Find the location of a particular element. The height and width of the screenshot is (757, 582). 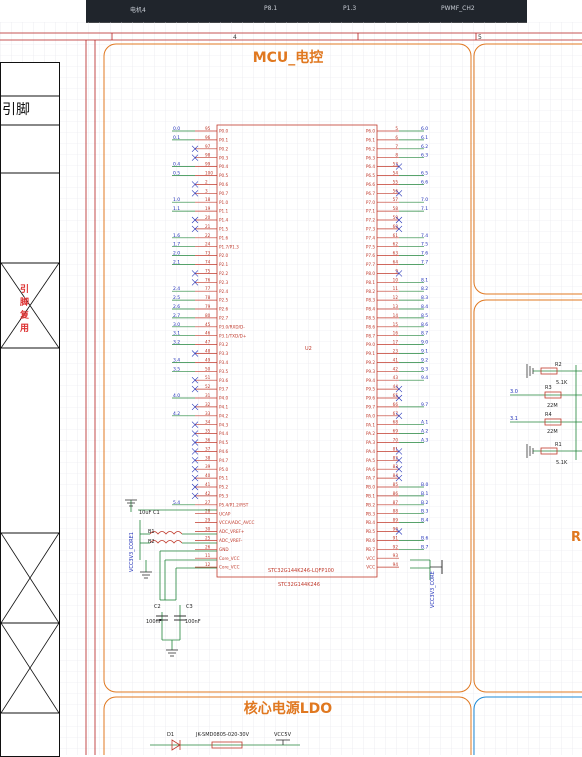

chip-designator: U2 is located at coordinates (308, 349).